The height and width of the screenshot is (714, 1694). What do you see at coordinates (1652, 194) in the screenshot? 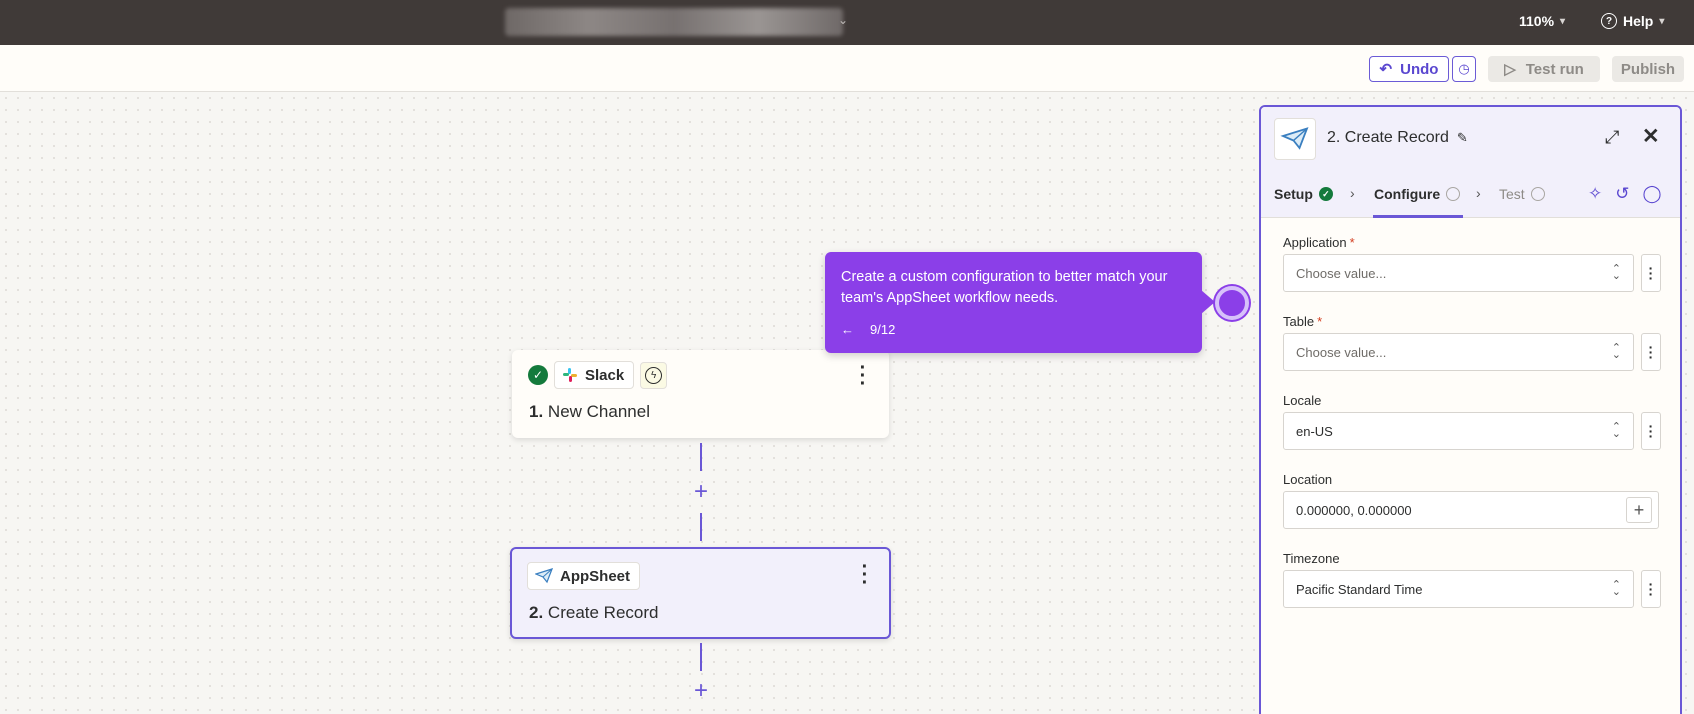
I see `comment-icon: ◯` at bounding box center [1652, 194].